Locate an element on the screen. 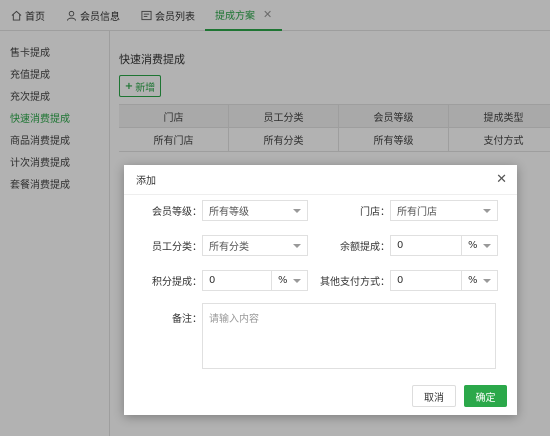 Image resolution: width=550 pixels, height=436 pixels. remark-textarea: 请输入内容 is located at coordinates (349, 336).